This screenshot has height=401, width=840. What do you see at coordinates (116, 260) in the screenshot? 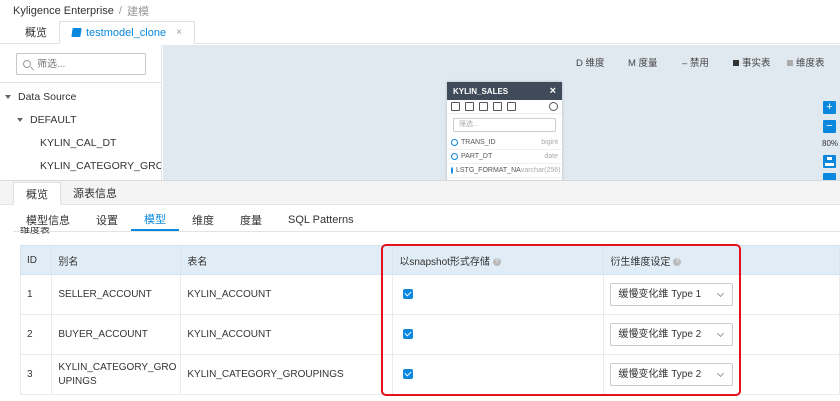
I see `column-header-alias: 别名` at bounding box center [116, 260].